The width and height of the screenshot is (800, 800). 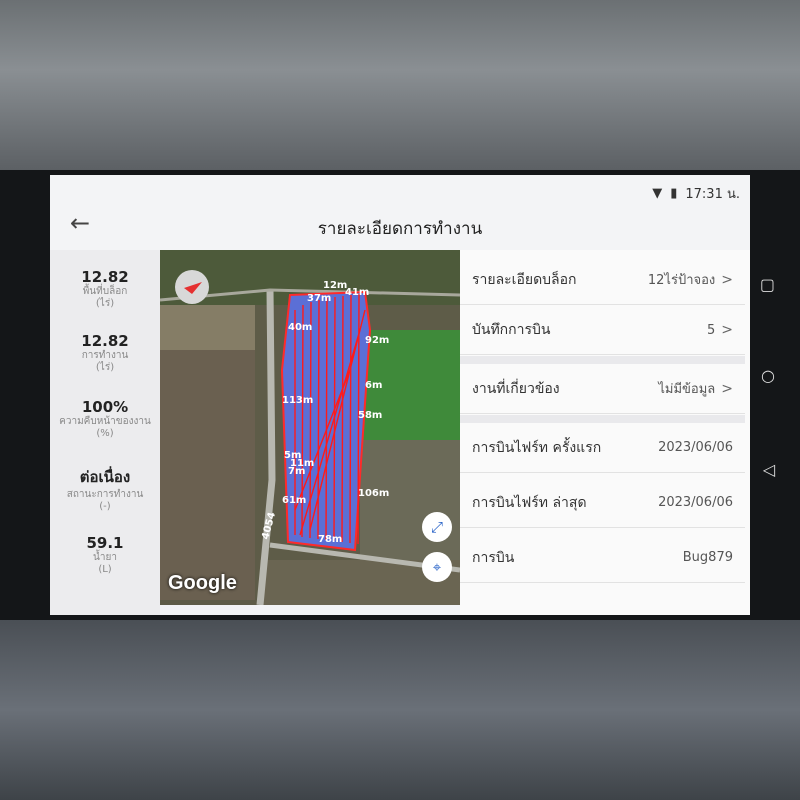 I want to click on stat-progress: 100% ความคืบหน้าของงาน (%), so click(x=105, y=419).